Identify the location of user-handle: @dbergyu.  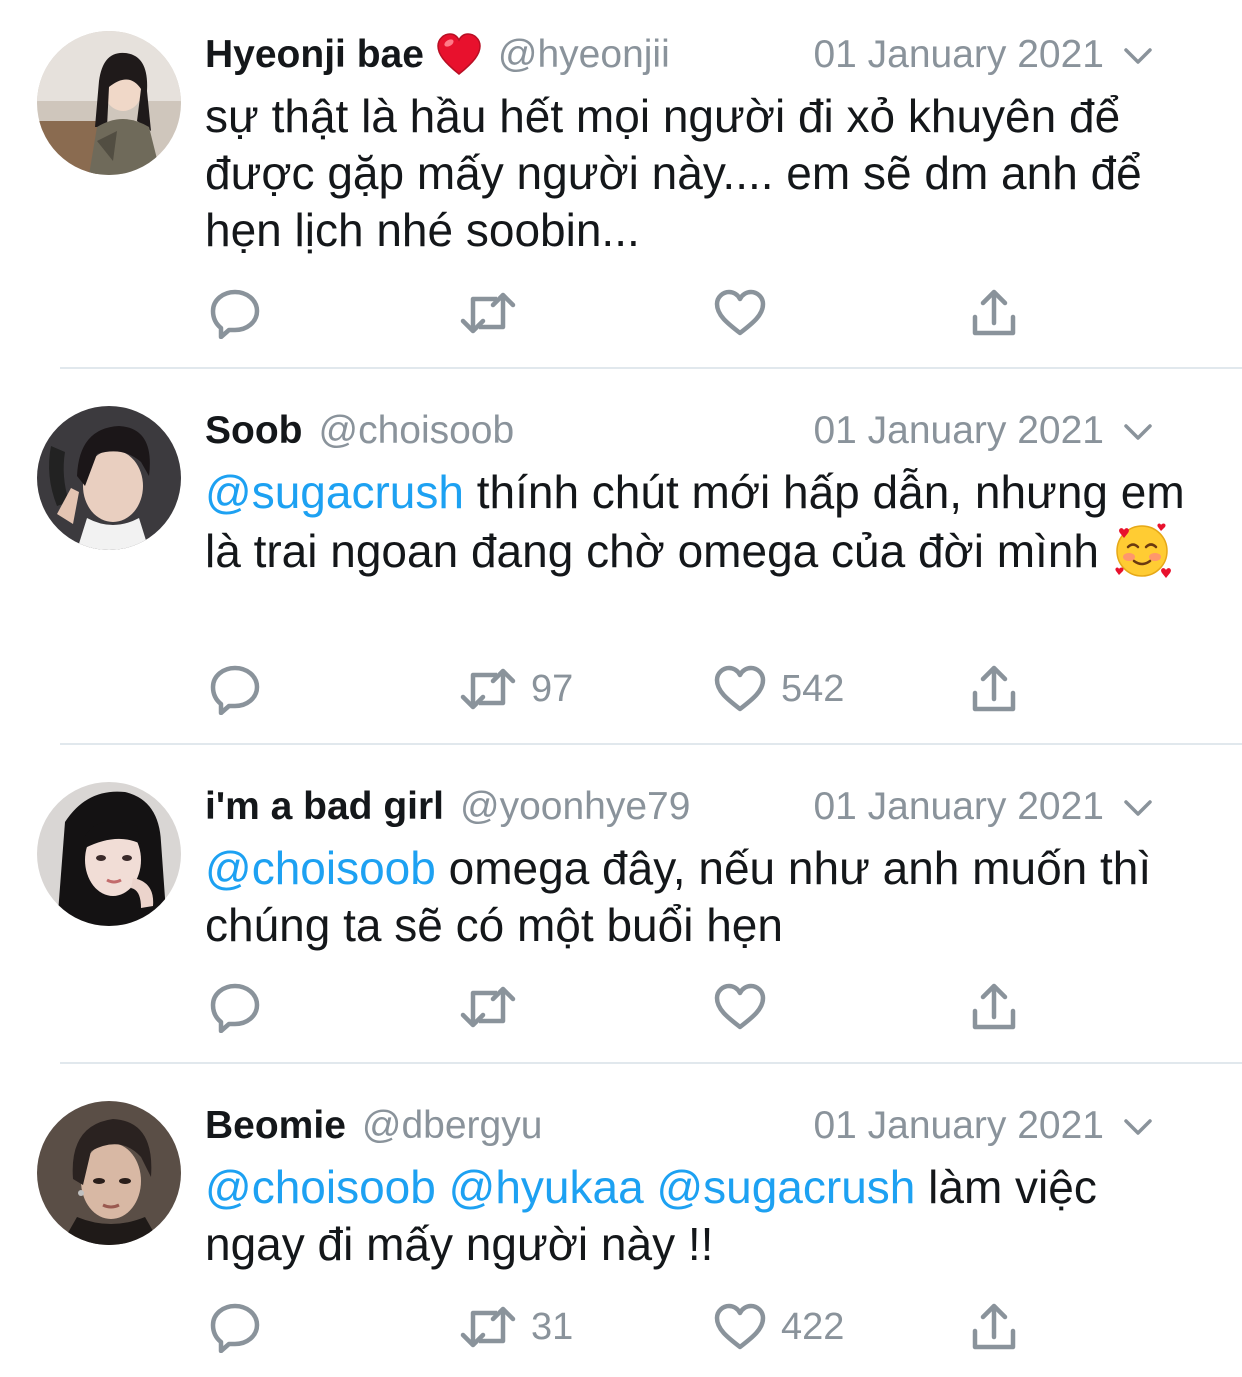
(452, 1126).